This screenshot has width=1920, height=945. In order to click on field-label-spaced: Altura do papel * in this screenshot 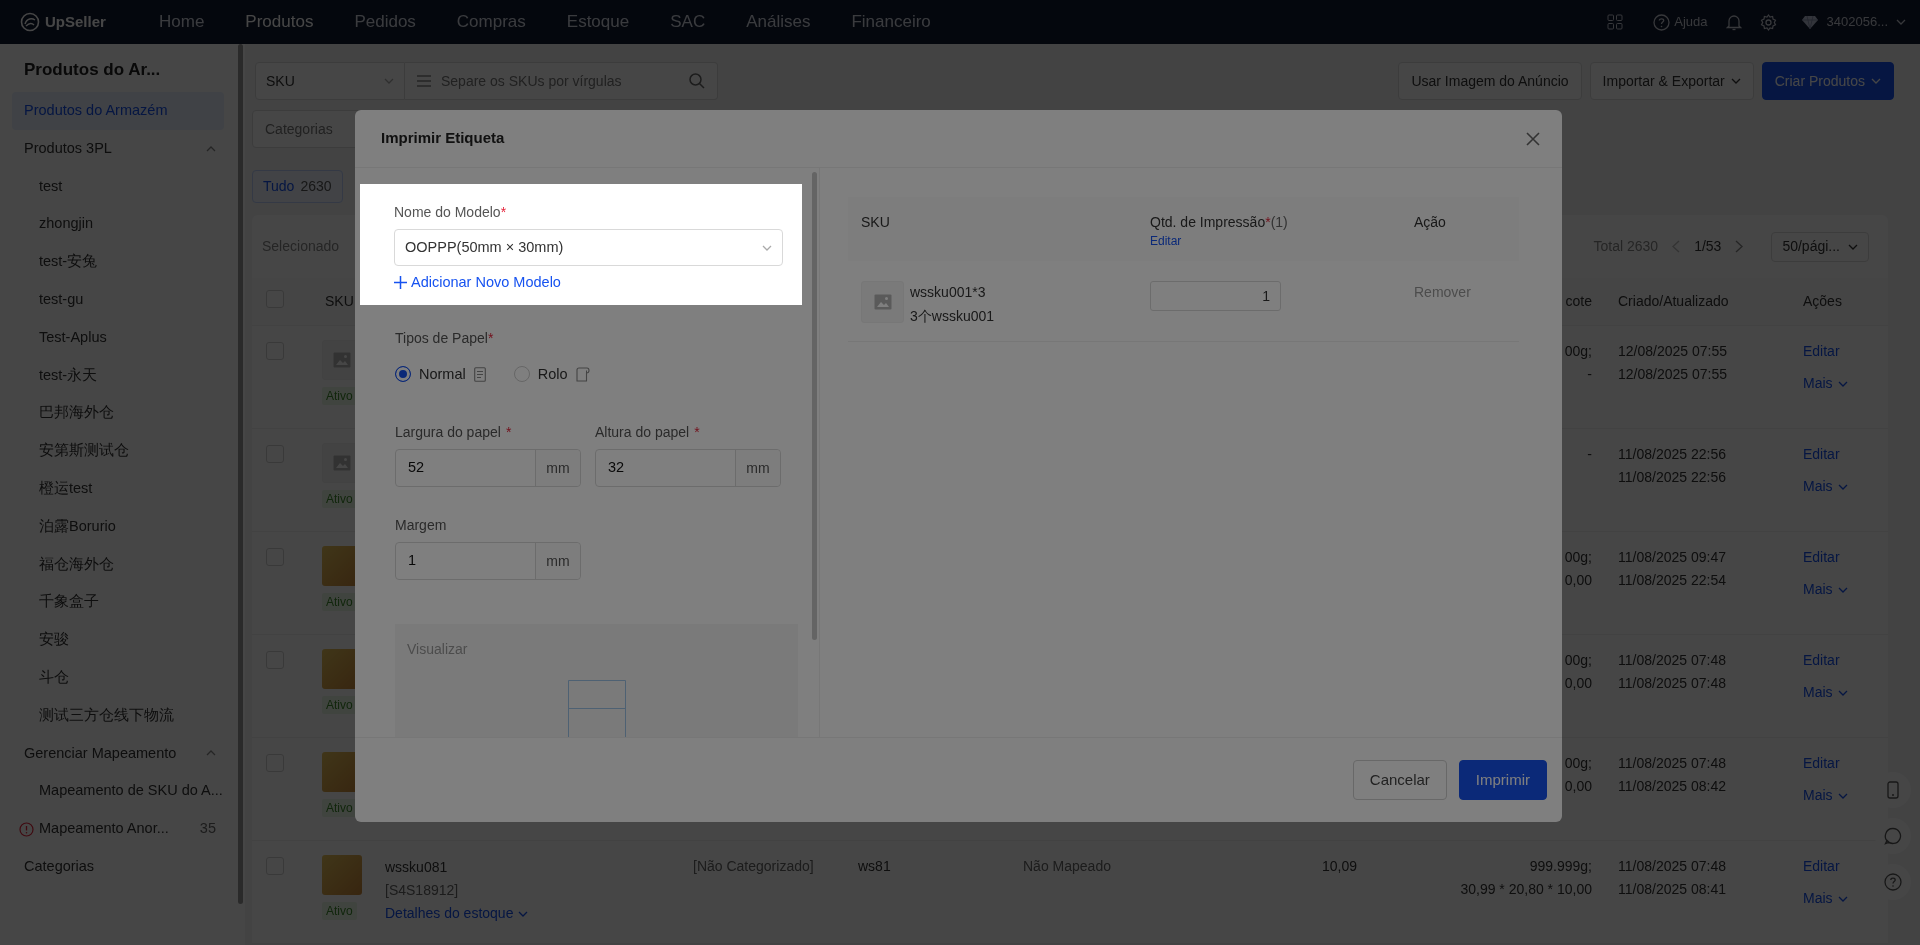, I will do `click(648, 432)`.